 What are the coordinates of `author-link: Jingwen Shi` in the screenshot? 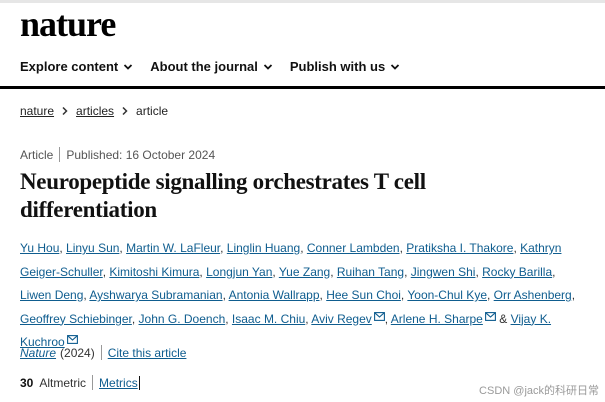 It's located at (443, 272).